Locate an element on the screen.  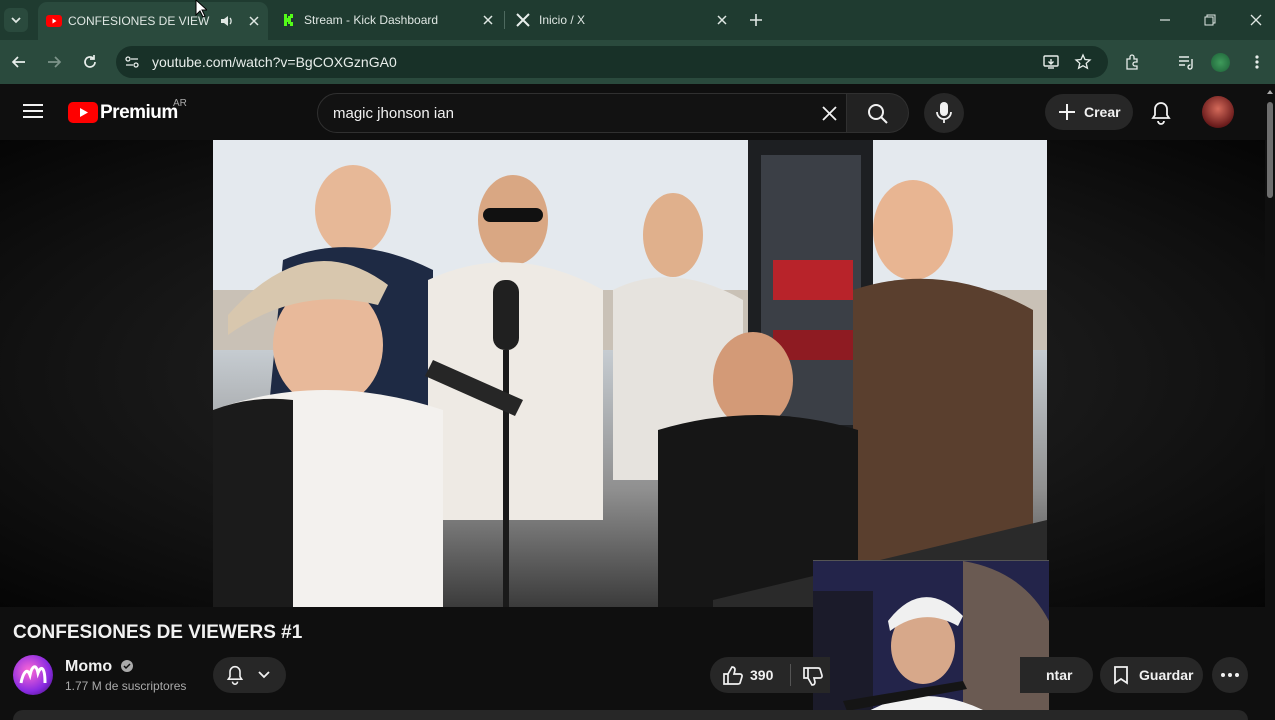
logo-text: Premium is located at coordinates (139, 112).